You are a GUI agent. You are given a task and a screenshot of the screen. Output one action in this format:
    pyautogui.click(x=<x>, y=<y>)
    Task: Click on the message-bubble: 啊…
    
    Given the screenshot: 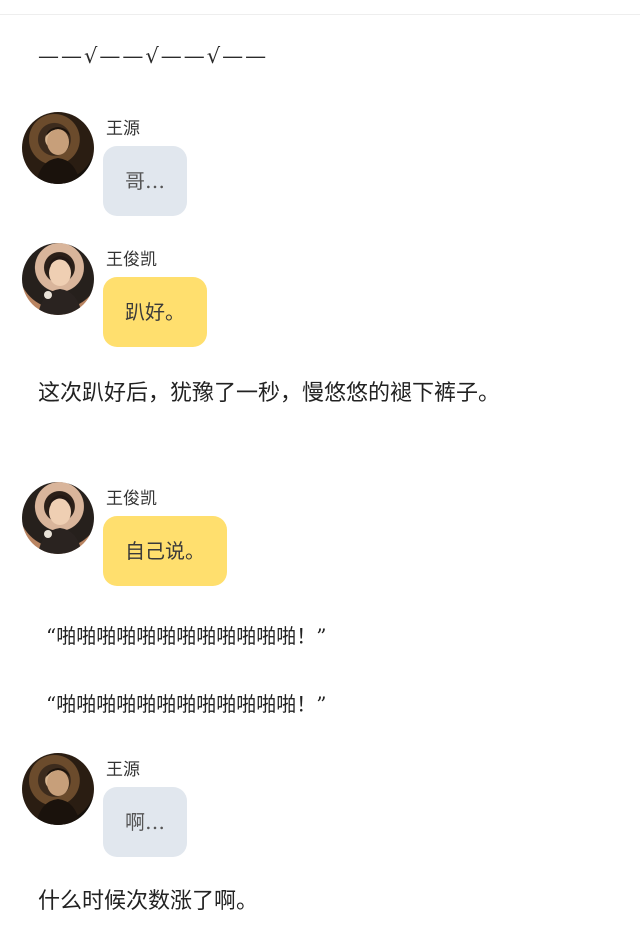 What is the action you would take?
    pyautogui.click(x=145, y=822)
    